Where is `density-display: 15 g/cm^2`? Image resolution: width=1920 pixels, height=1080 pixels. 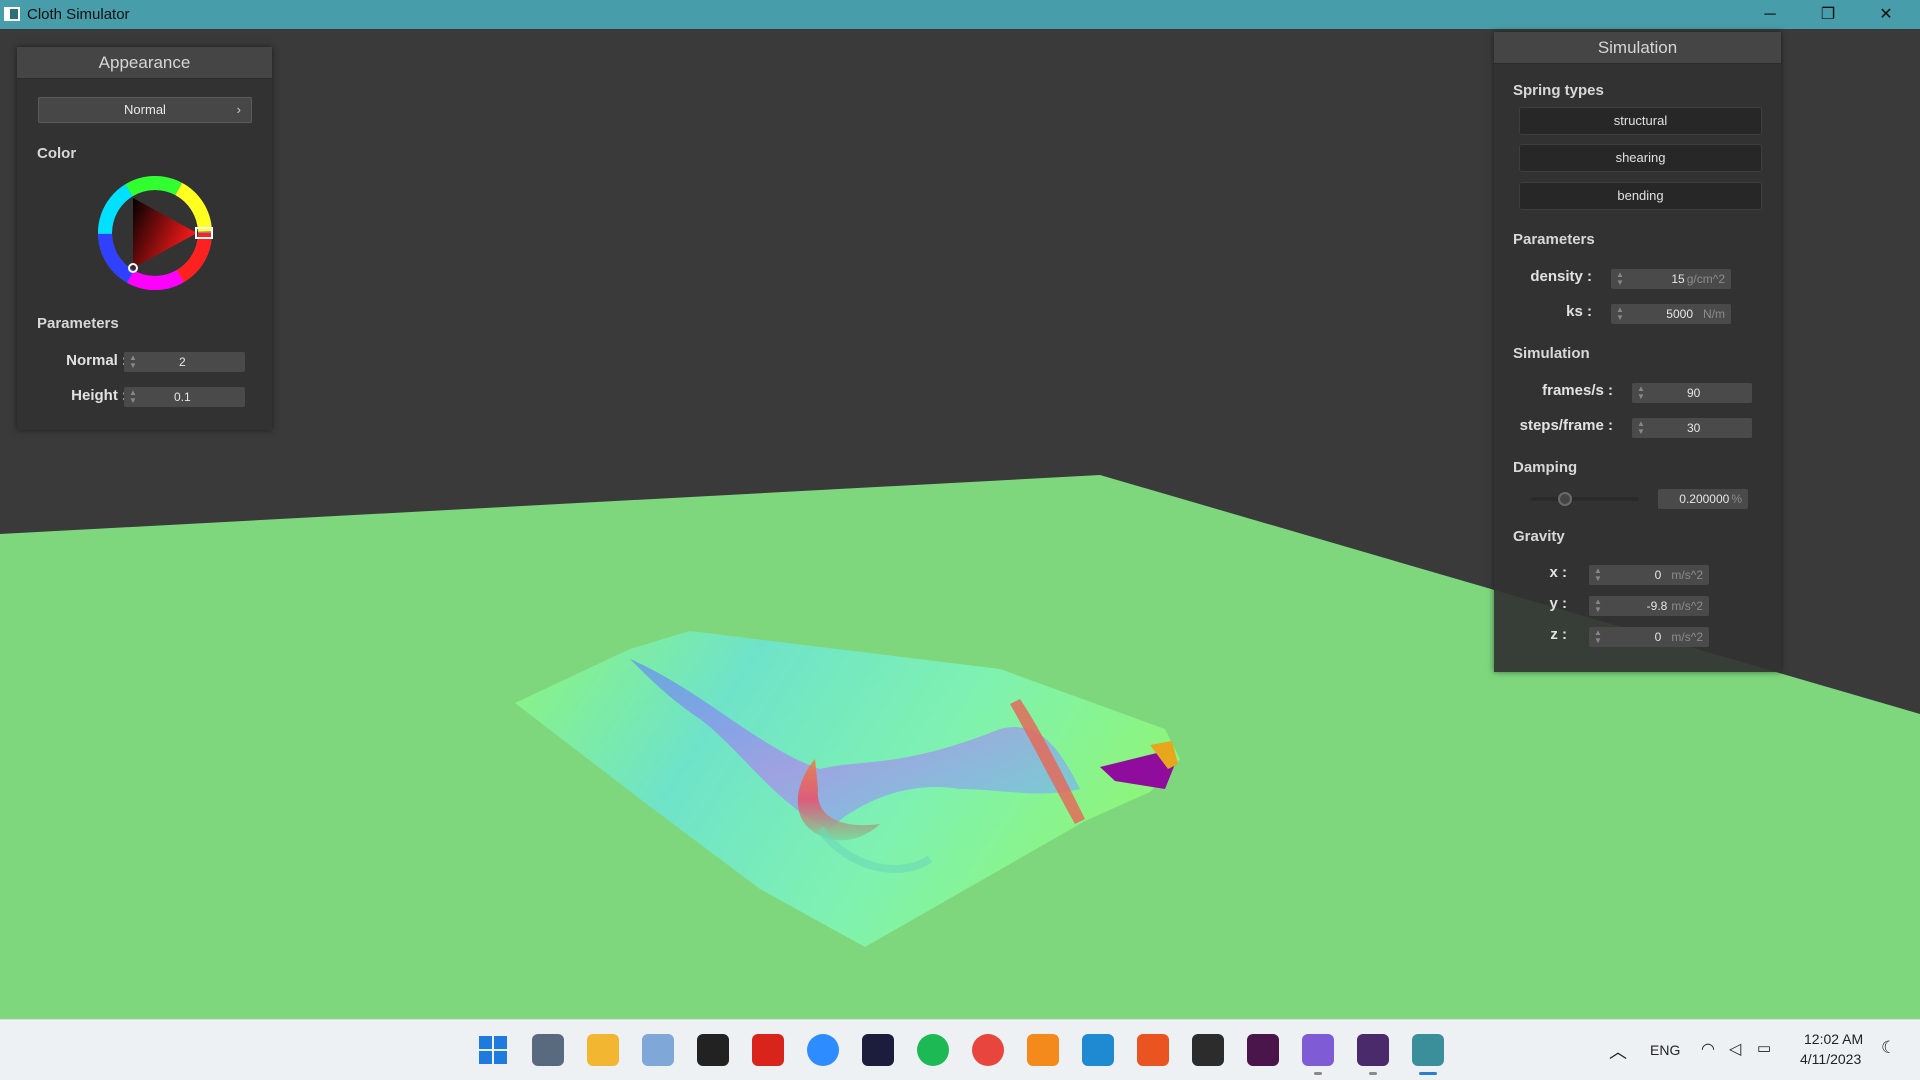
density-display: 15 g/cm^2 is located at coordinates (1698, 279).